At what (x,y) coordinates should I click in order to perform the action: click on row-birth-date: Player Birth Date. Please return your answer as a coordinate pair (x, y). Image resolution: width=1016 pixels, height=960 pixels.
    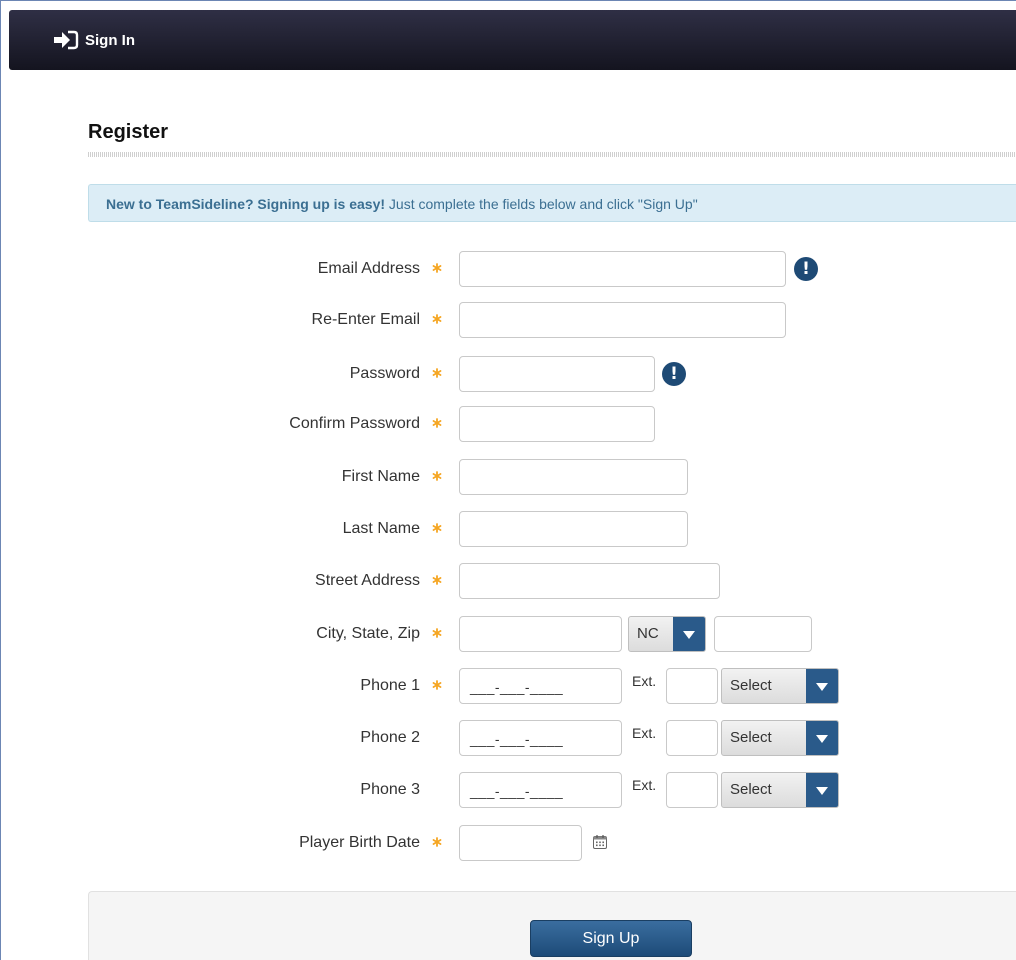
    Looking at the image, I should click on (508, 843).